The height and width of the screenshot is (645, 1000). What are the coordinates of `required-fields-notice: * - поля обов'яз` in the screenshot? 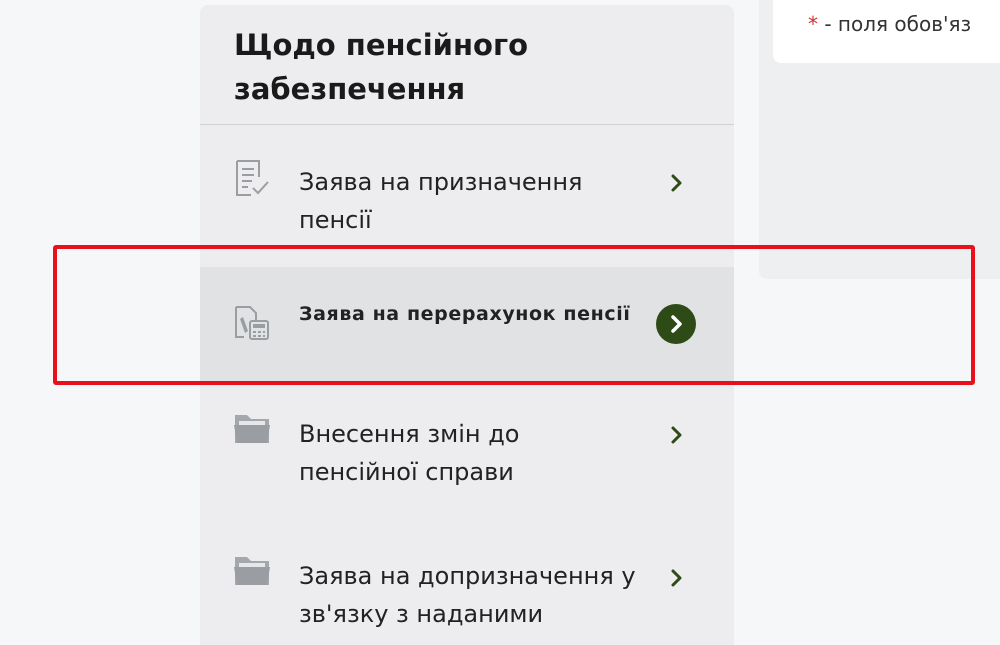 It's located at (886, 31).